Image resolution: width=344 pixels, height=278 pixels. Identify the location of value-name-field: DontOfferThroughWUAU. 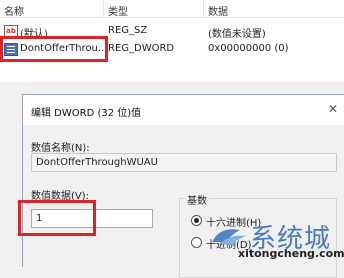
(184, 162).